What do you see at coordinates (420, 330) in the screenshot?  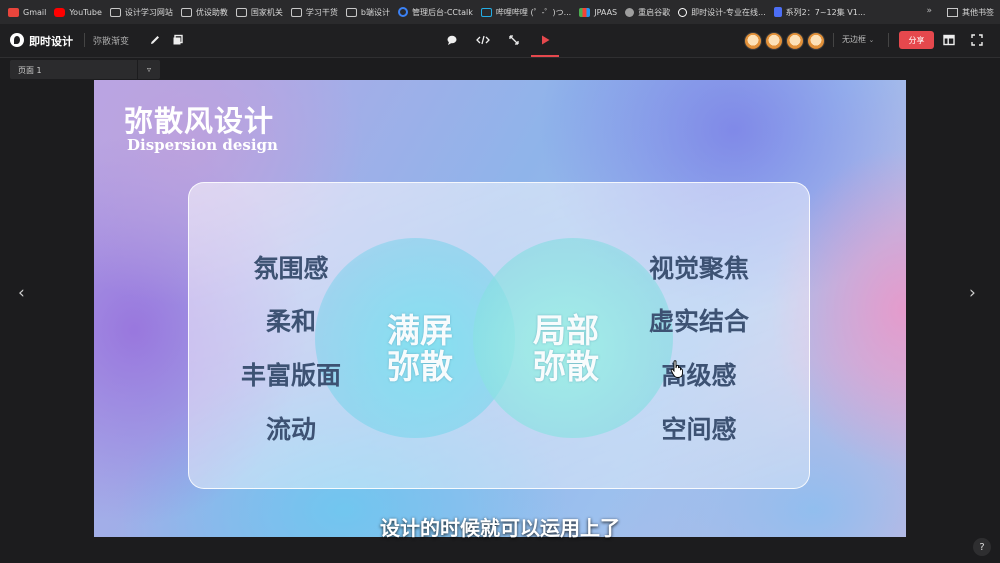 I see `center-label-line: 满屏` at bounding box center [420, 330].